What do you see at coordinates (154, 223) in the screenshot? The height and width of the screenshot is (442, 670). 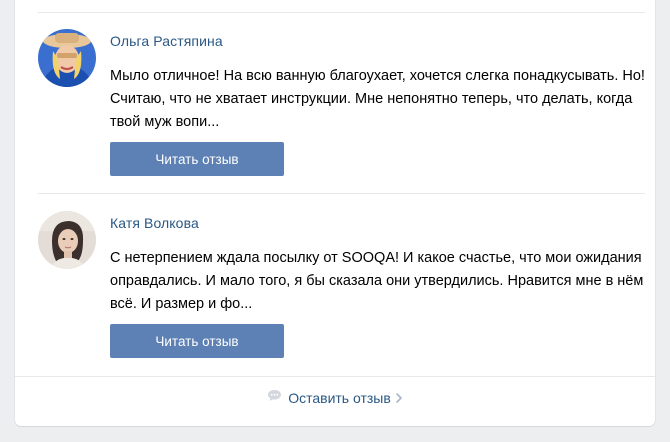 I see `review-author: Катя Волкова` at bounding box center [154, 223].